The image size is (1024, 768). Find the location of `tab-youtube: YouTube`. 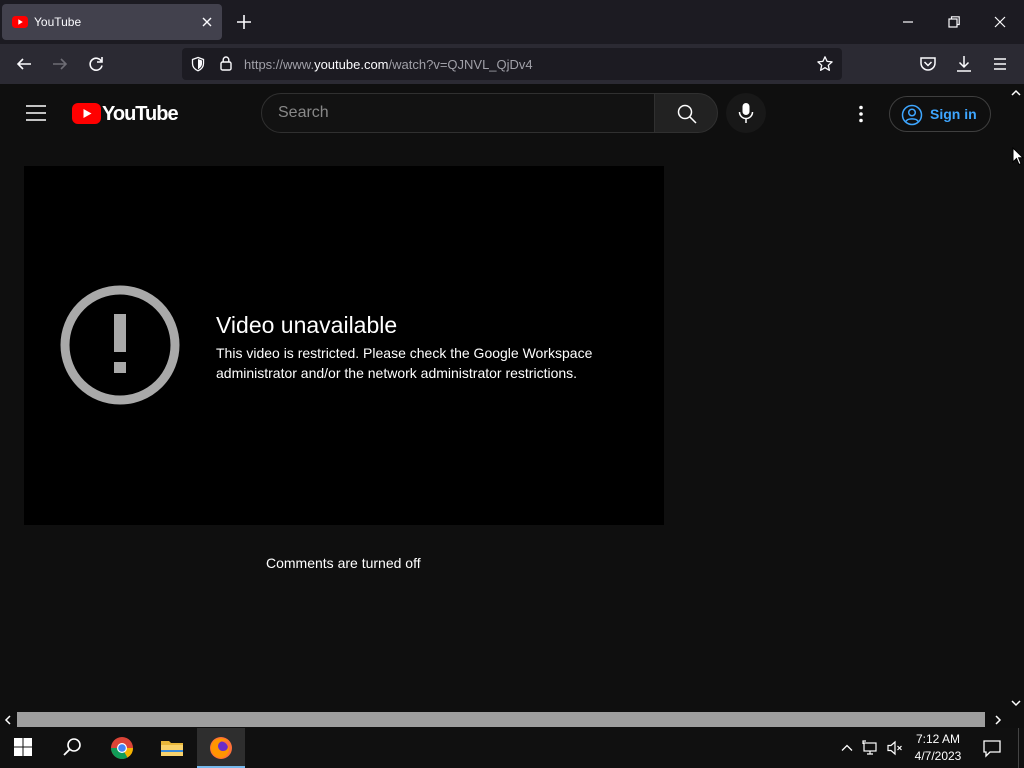

tab-youtube: YouTube is located at coordinates (112, 22).